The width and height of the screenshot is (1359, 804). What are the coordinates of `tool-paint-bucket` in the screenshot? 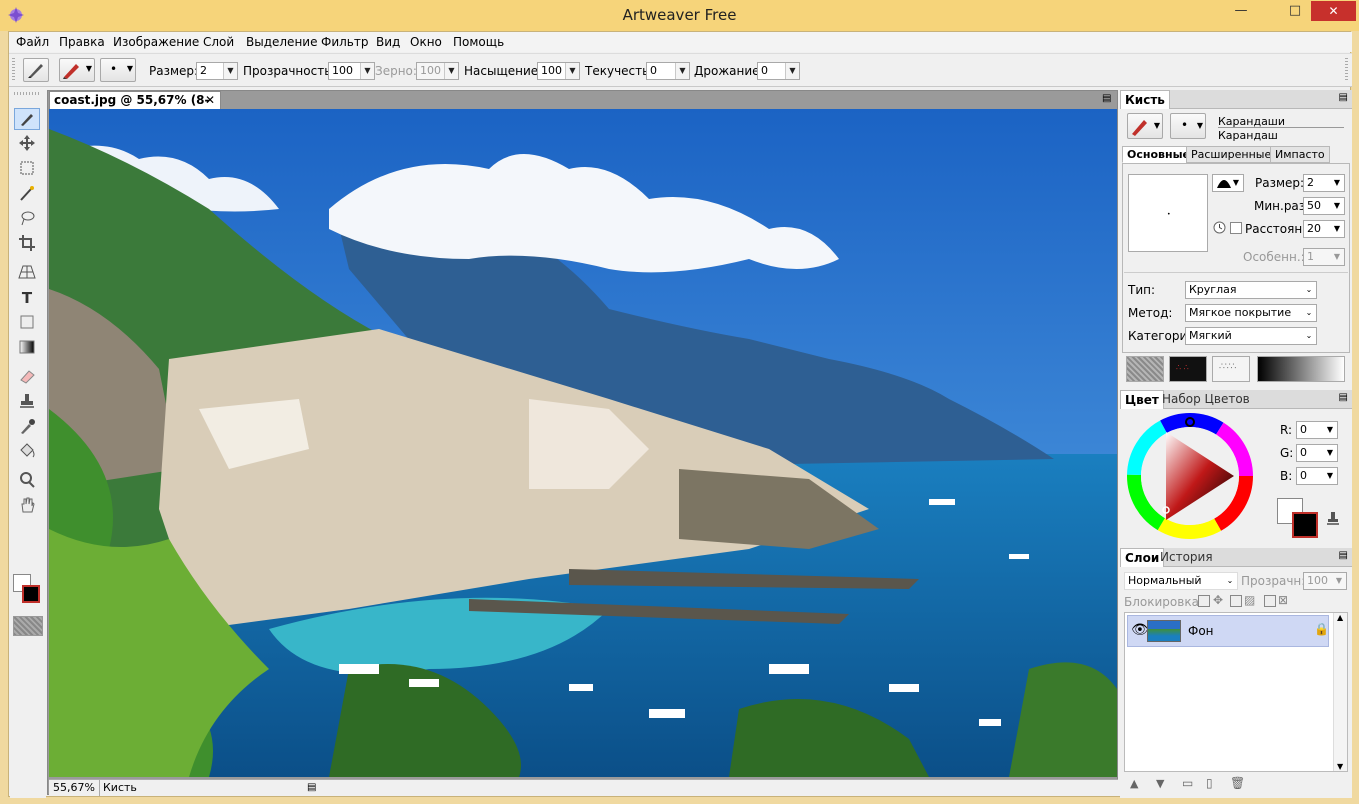 It's located at (27, 452).